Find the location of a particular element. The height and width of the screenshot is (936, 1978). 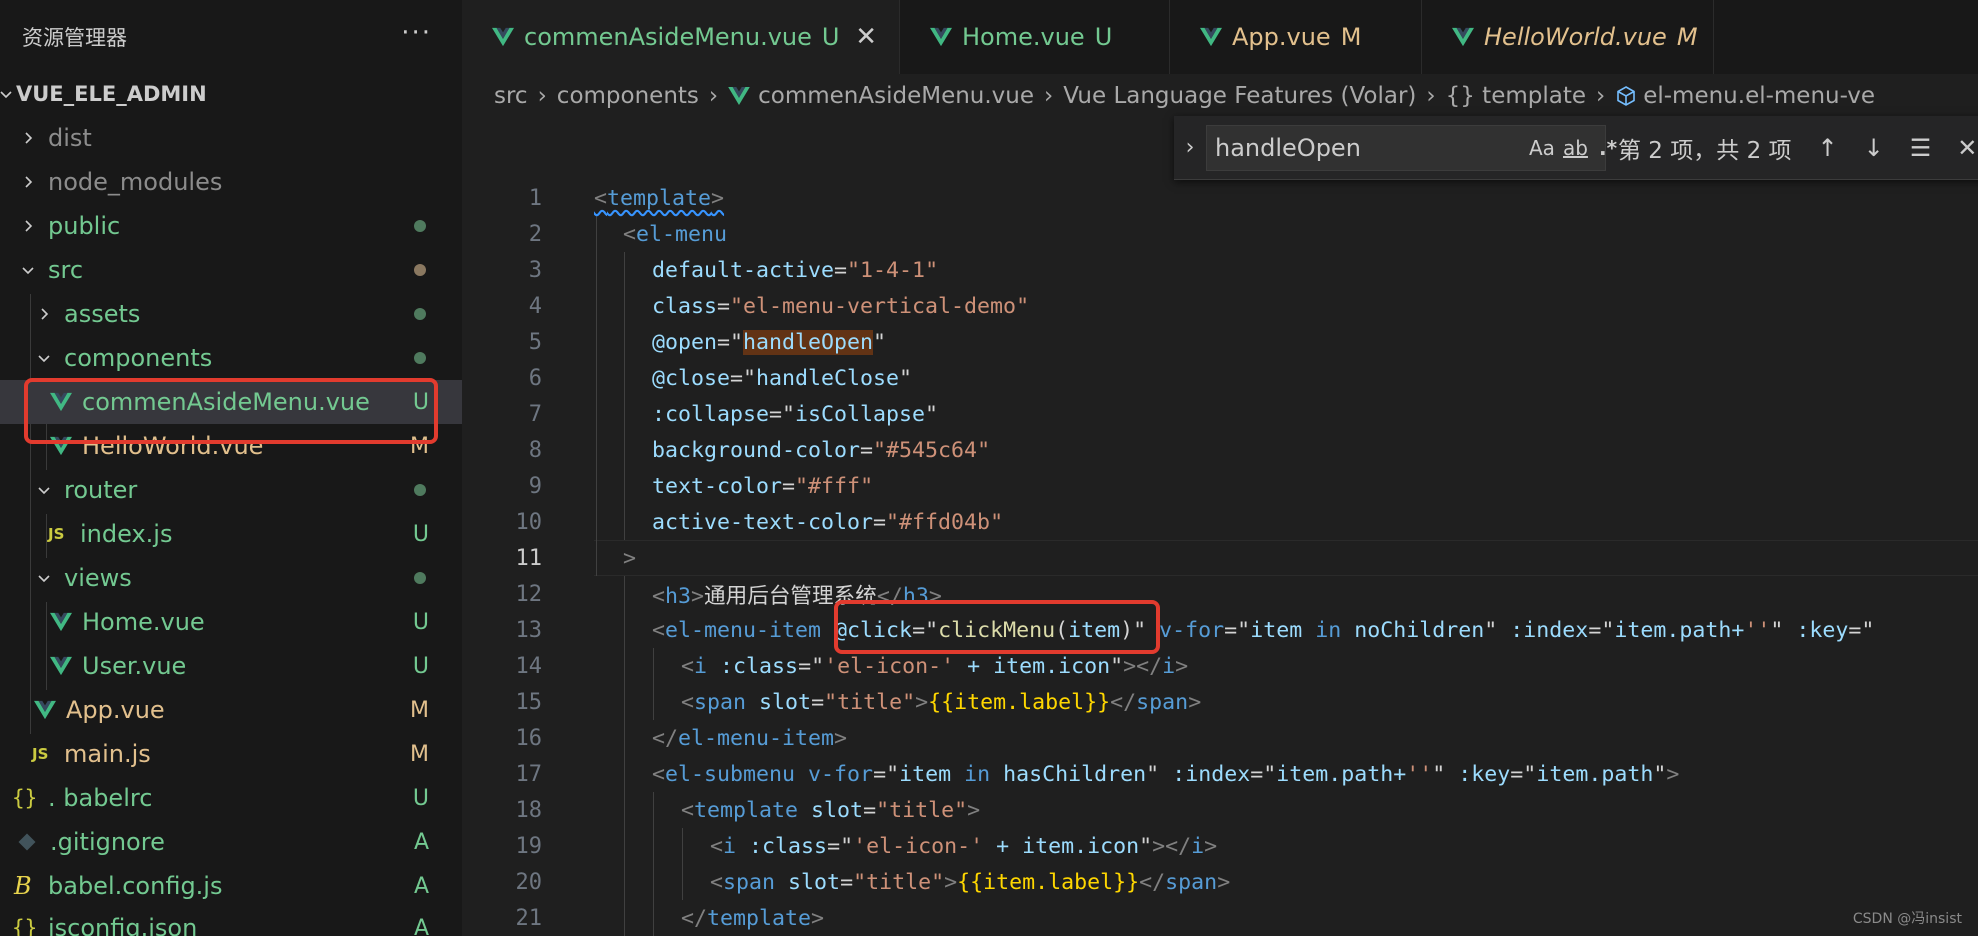

tree-folder-src: src is located at coordinates (231, 270).